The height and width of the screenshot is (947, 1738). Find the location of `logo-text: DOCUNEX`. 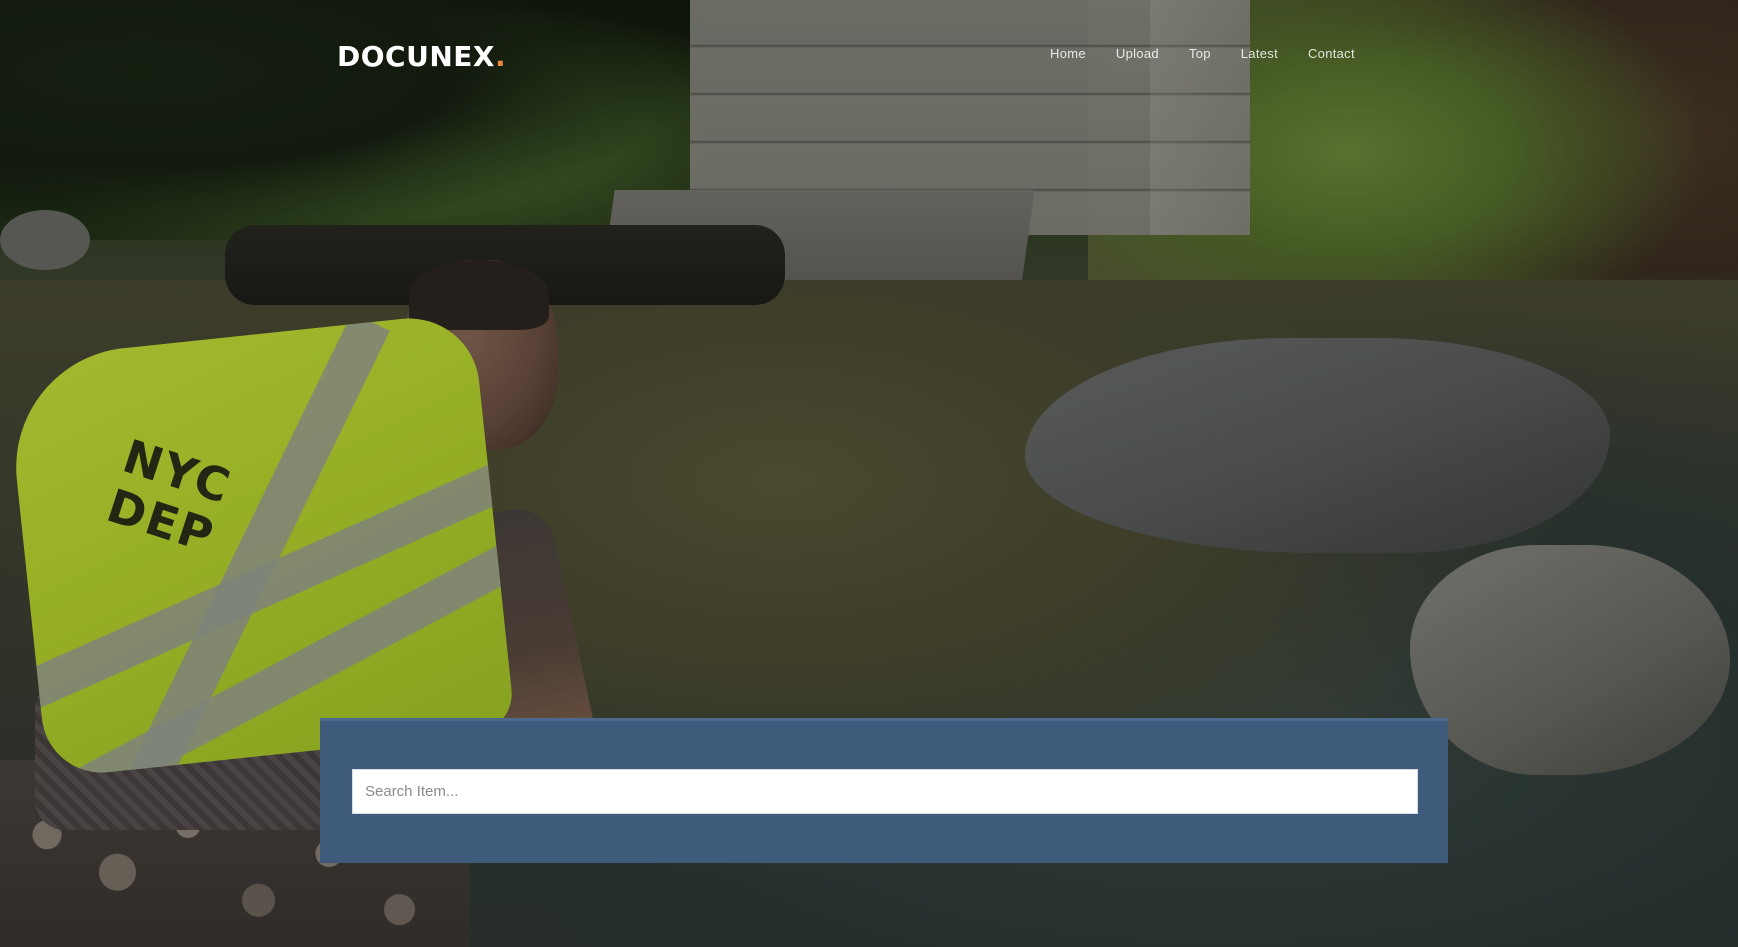

logo-text: DOCUNEX is located at coordinates (416, 56).